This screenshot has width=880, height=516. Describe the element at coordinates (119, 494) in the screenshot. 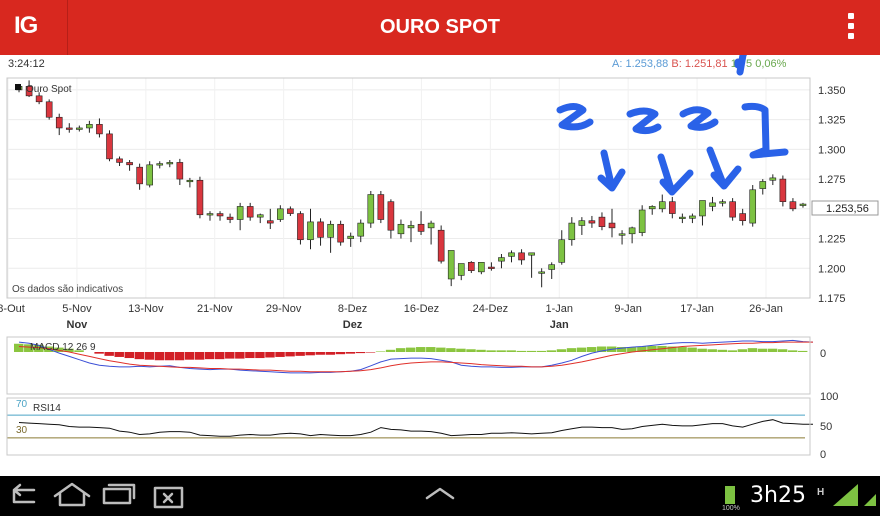

I see `recent-apps-icon` at that location.